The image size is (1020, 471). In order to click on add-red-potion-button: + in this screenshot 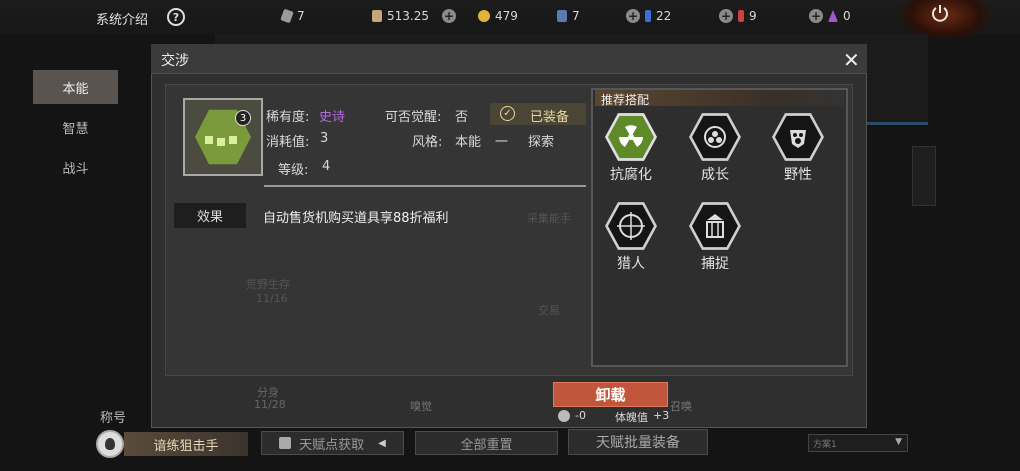, I will do `click(726, 16)`.